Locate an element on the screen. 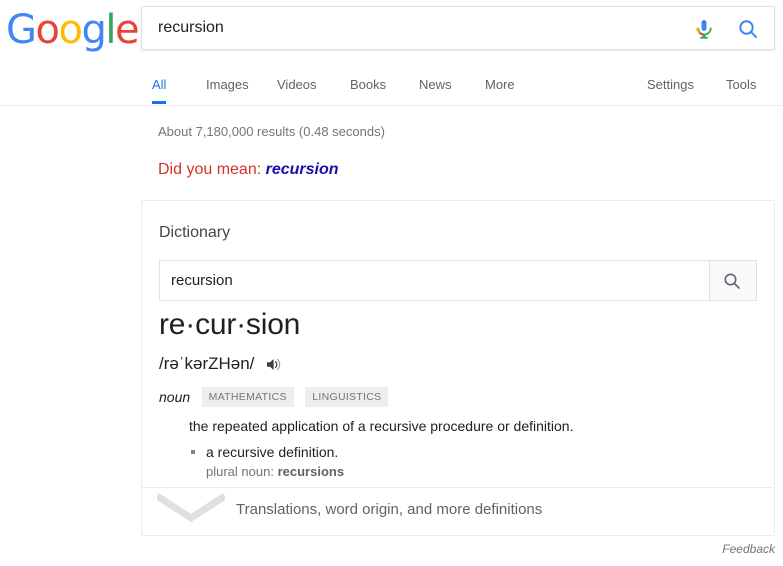 The width and height of the screenshot is (783, 566). bullet-icon is located at coordinates (193, 452).